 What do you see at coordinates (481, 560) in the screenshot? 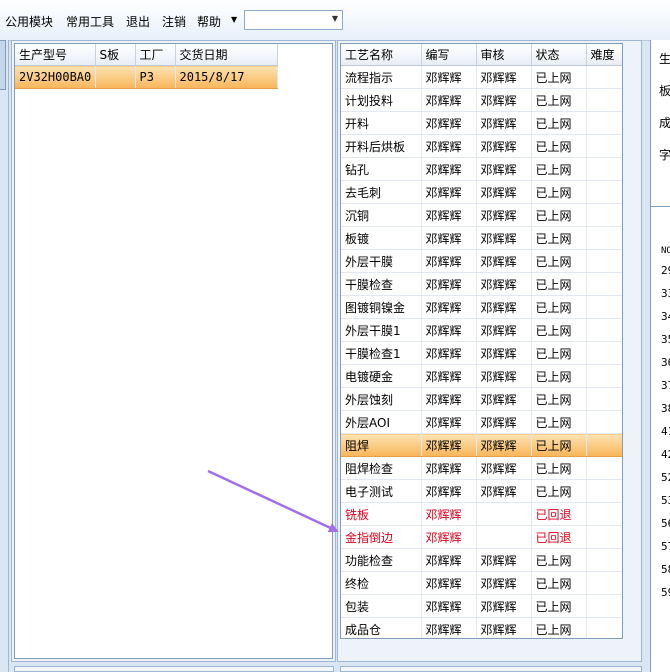
I see `process-row: 功能检查 邓辉辉 邓辉辉 已上网` at bounding box center [481, 560].